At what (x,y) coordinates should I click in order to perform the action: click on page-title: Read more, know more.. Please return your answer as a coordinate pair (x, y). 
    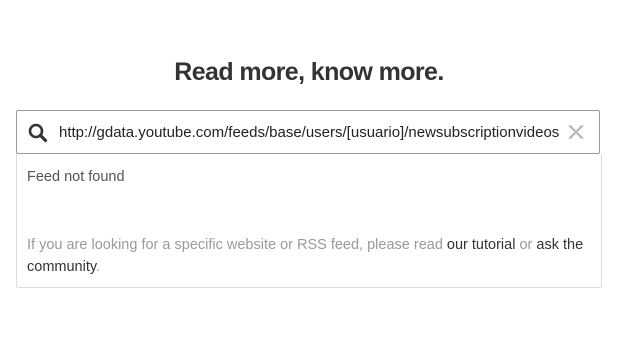
    Looking at the image, I should click on (309, 72).